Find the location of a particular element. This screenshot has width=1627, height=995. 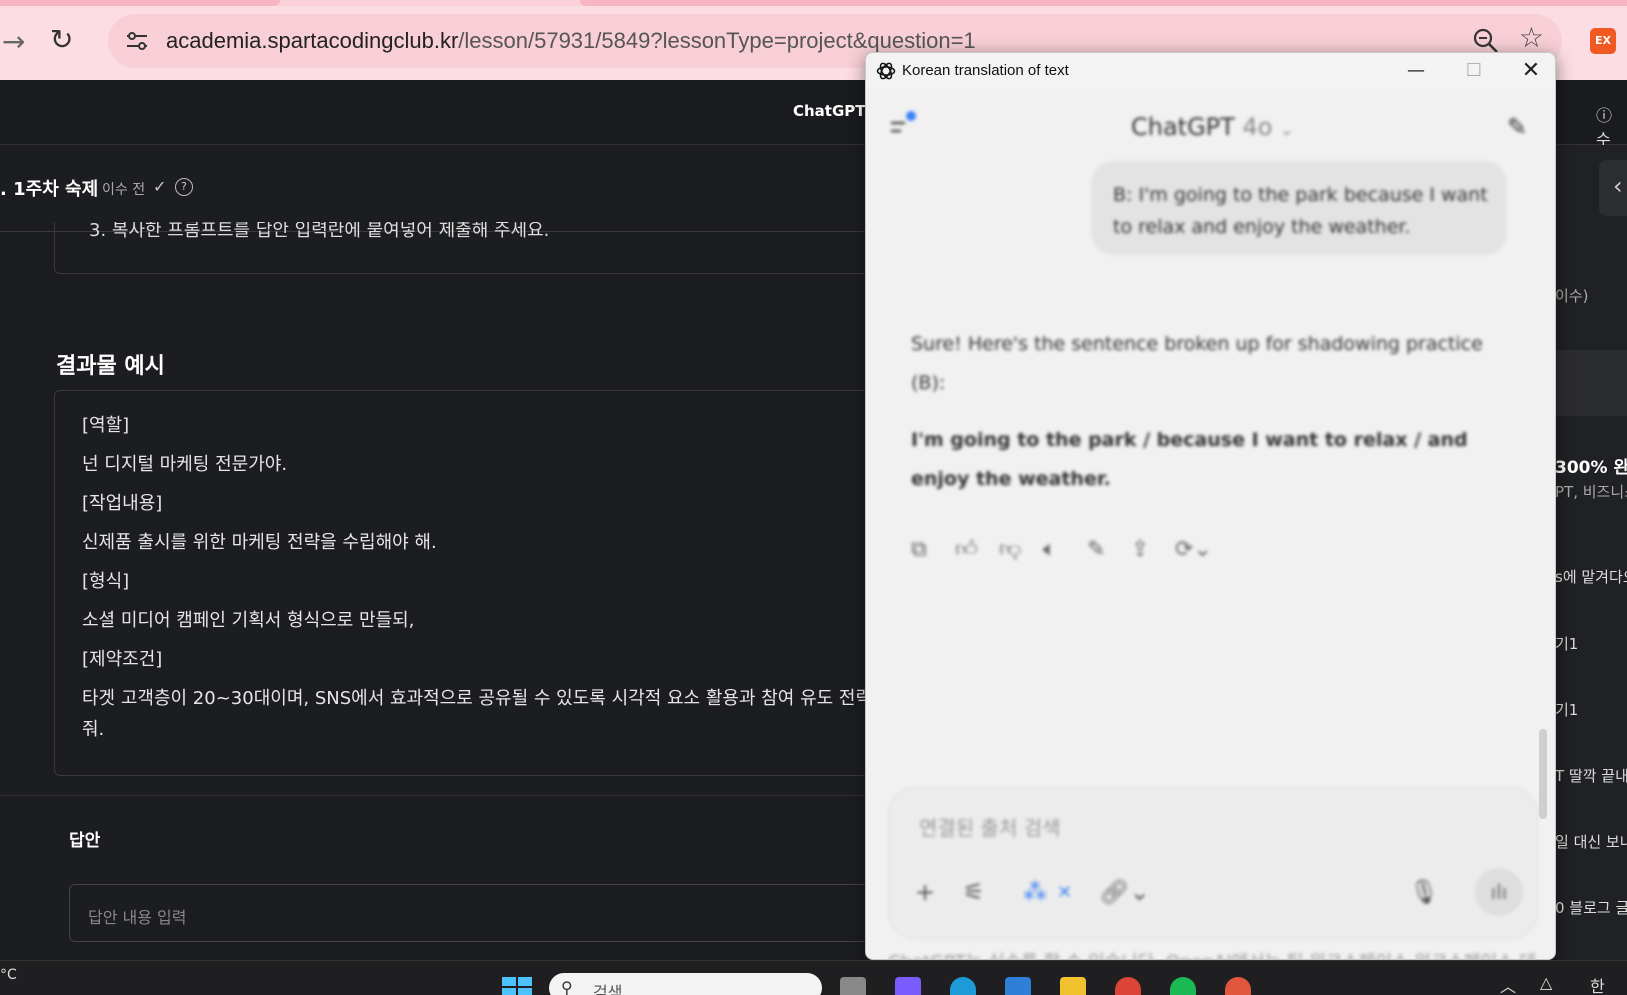

edit-icon: ✎ is located at coordinates (1096, 550).